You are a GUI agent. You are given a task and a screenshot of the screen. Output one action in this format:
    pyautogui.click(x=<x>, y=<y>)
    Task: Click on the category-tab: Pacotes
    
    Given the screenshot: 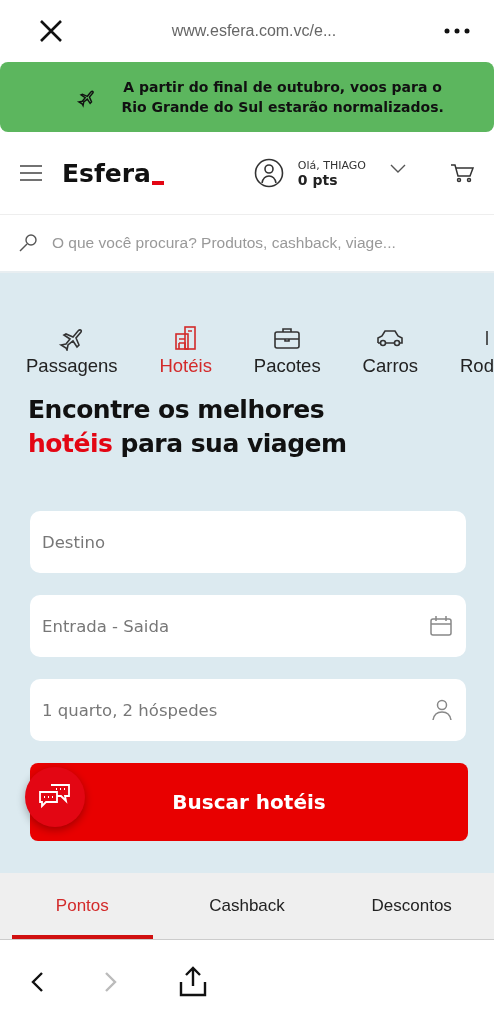 What is the action you would take?
    pyautogui.click(x=287, y=351)
    